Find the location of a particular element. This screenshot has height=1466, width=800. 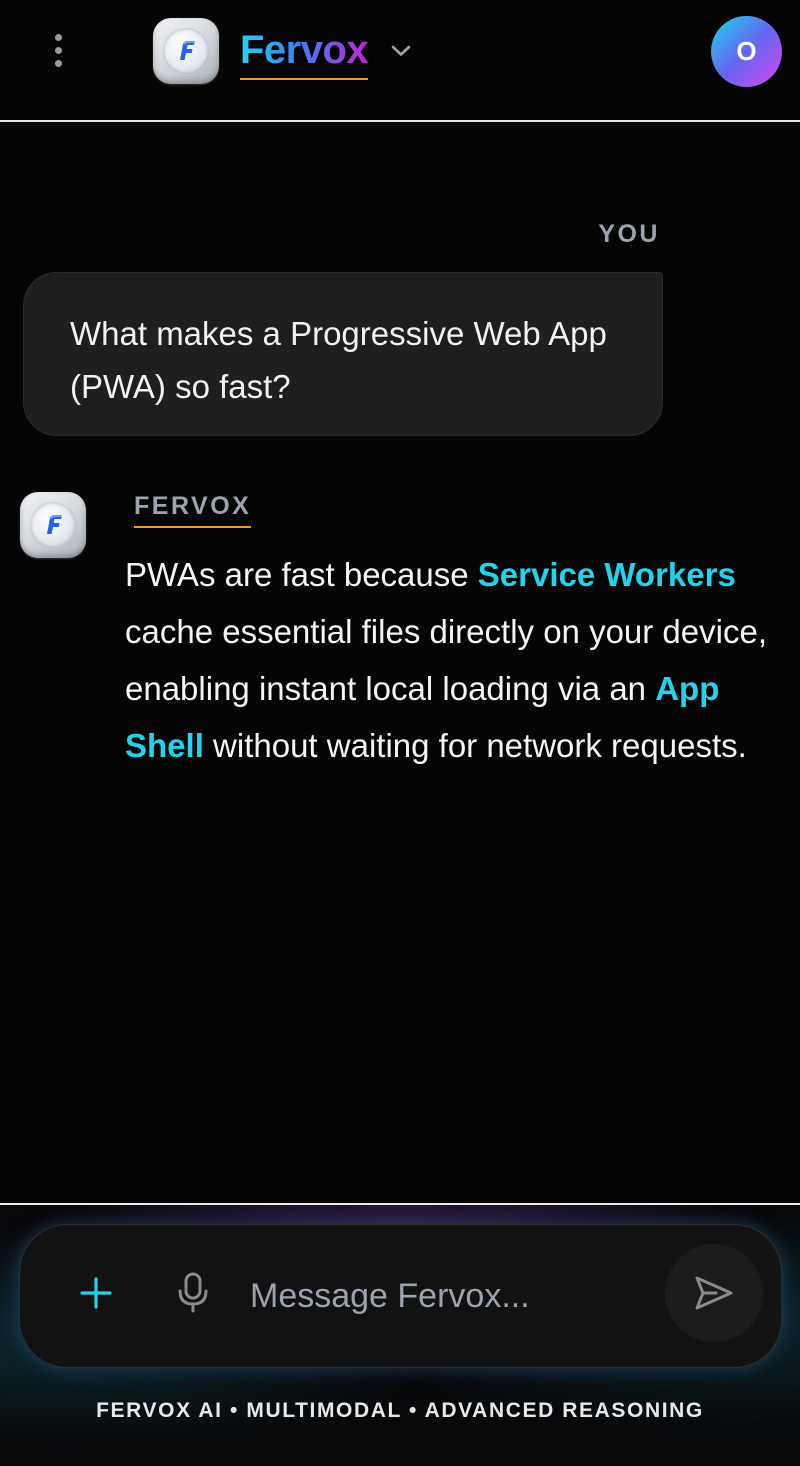

brand-name: Fervox is located at coordinates (304, 53).